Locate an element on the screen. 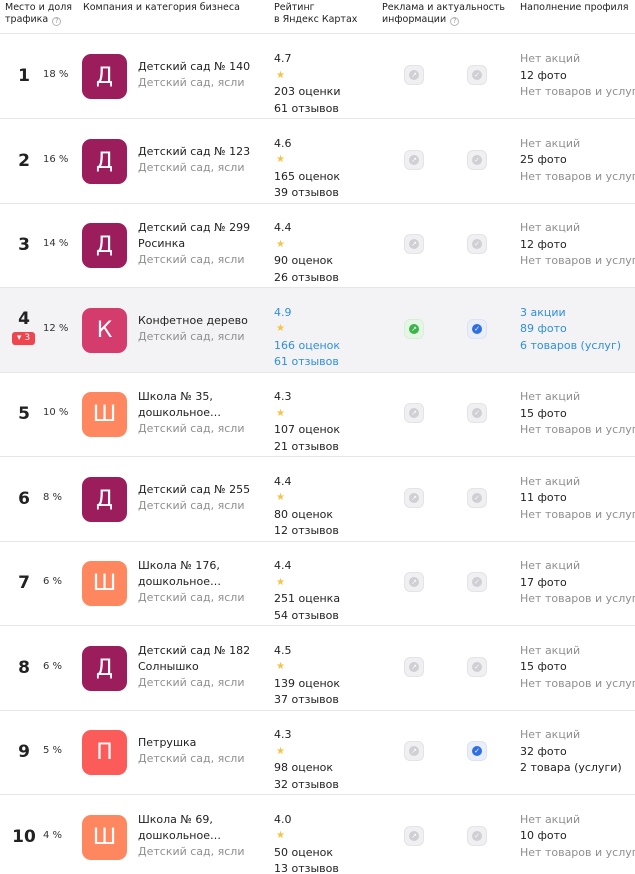 The width and height of the screenshot is (635, 874). promos-count: 3 акции is located at coordinates (577, 313).